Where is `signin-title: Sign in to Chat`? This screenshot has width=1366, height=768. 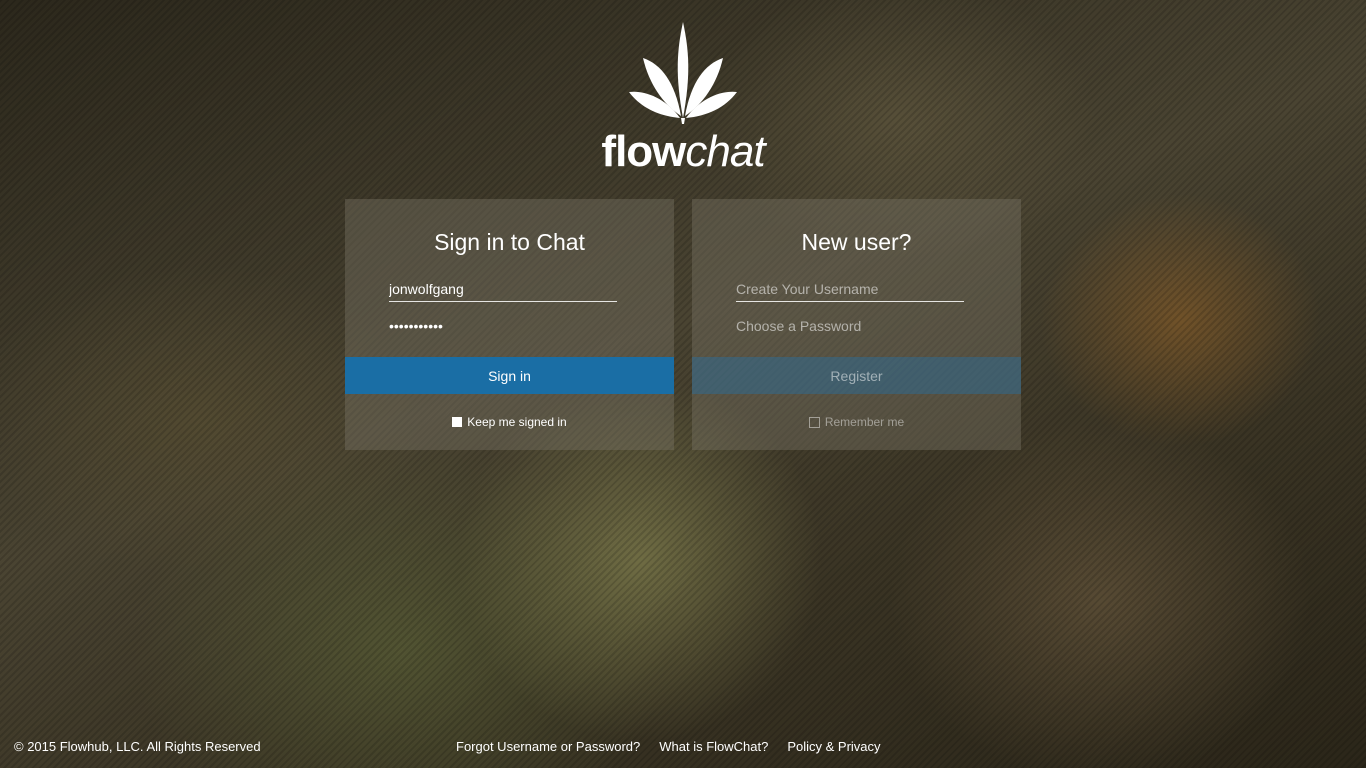
signin-title: Sign in to Chat is located at coordinates (509, 242).